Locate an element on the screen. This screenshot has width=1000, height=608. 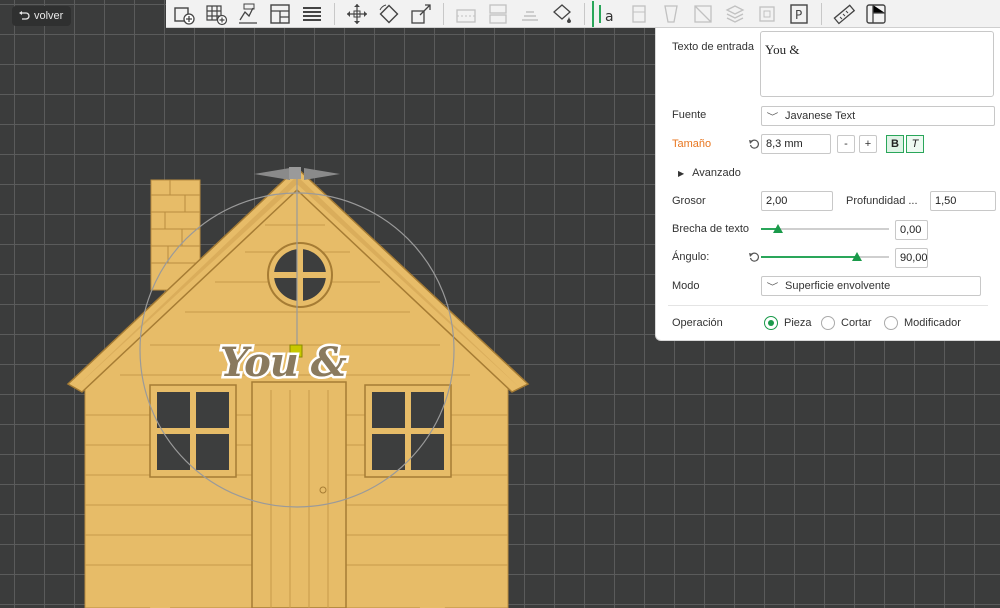
hollow-tool-button is located at coordinates (767, 14).